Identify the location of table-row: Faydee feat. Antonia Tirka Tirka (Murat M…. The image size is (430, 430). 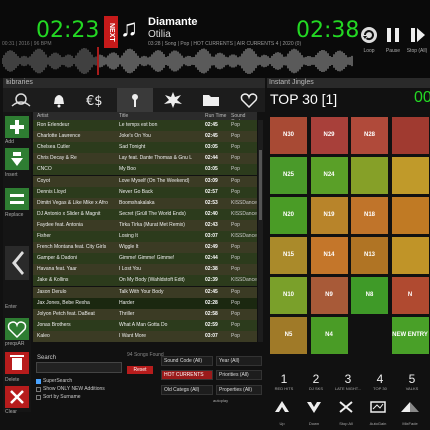
(145, 225).